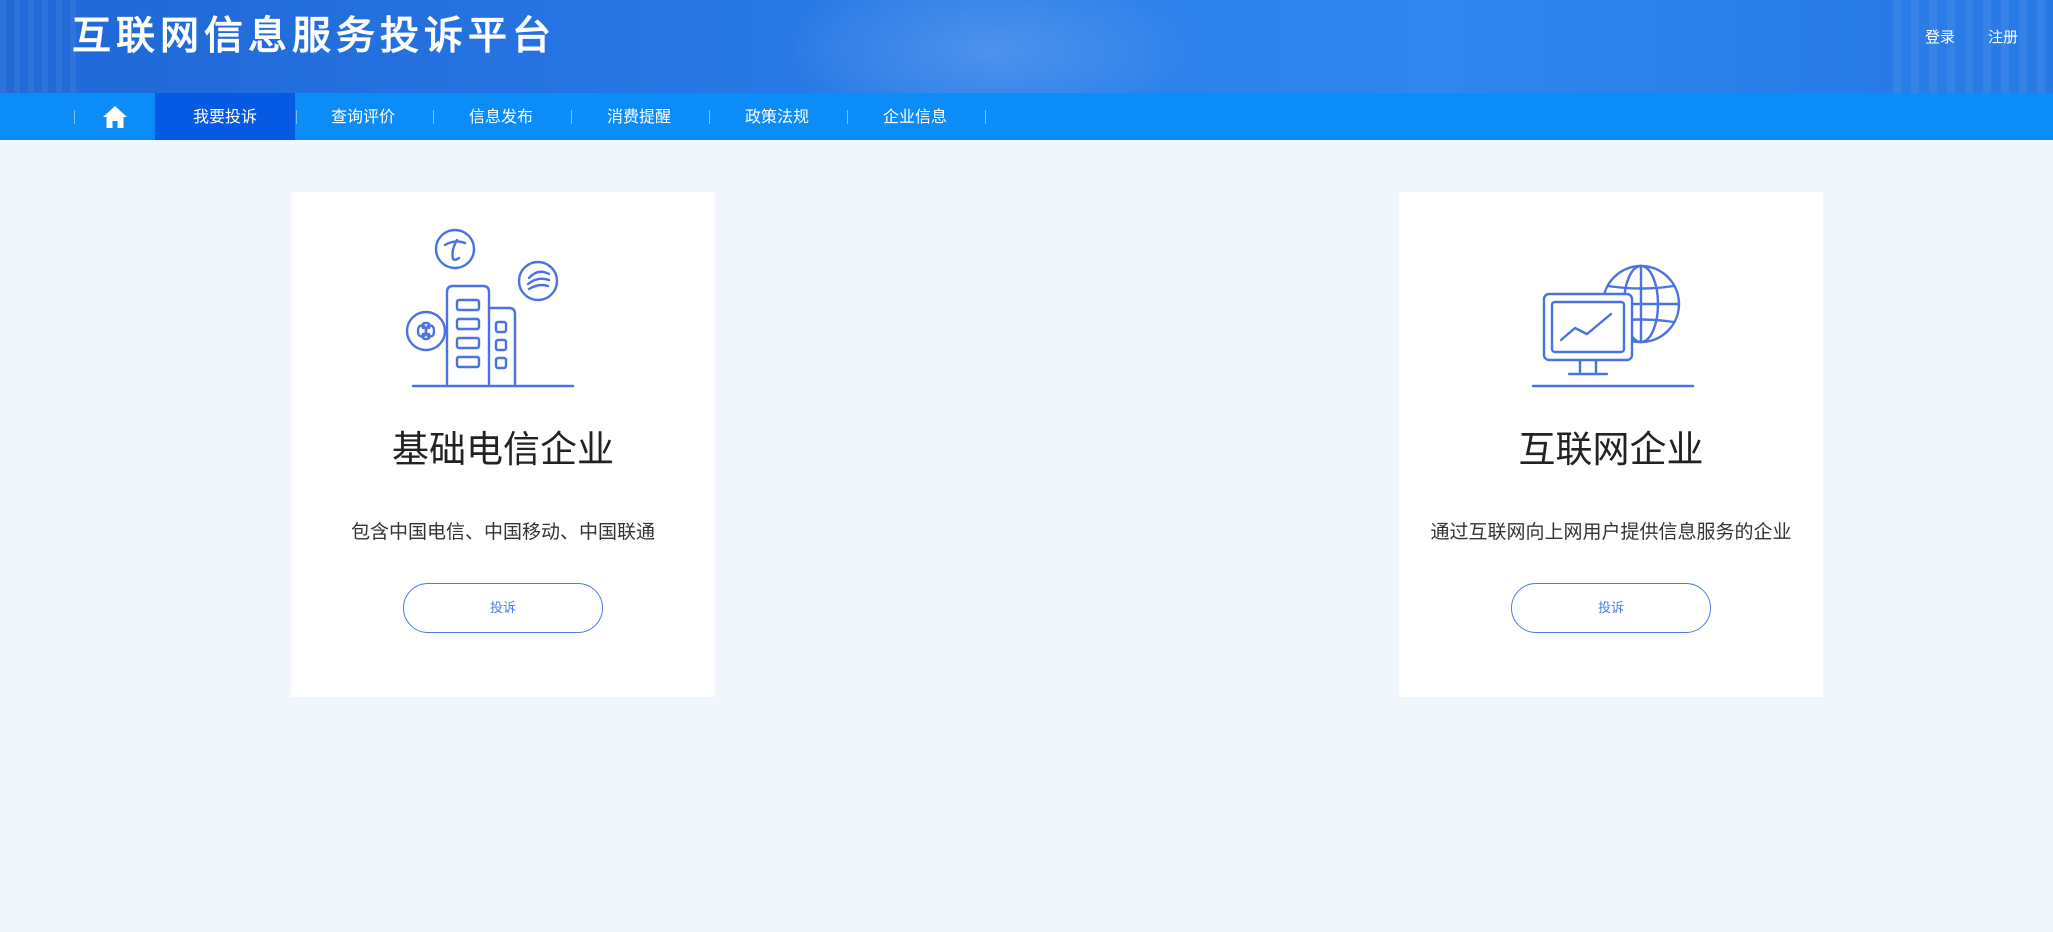 Image resolution: width=2053 pixels, height=932 pixels. I want to click on login-link: 登录, so click(1940, 36).